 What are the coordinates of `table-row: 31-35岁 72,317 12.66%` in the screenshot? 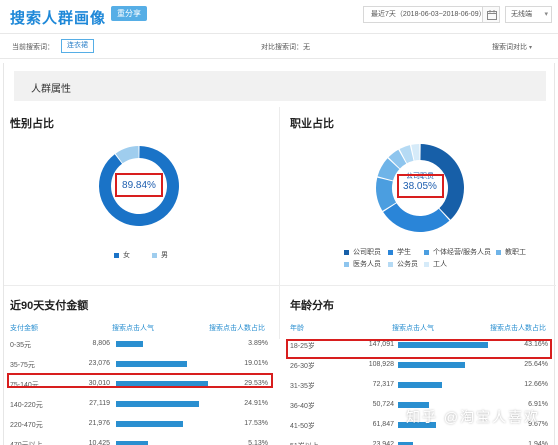 It's located at (421, 386).